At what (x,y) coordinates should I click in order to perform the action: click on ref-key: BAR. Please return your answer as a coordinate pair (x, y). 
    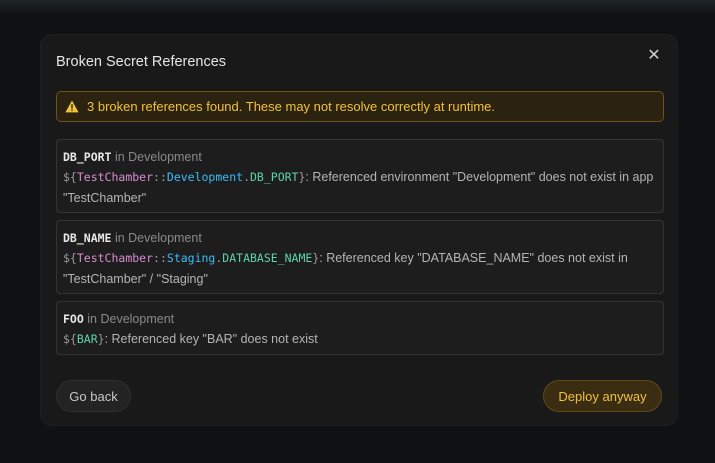
    Looking at the image, I should click on (87, 339).